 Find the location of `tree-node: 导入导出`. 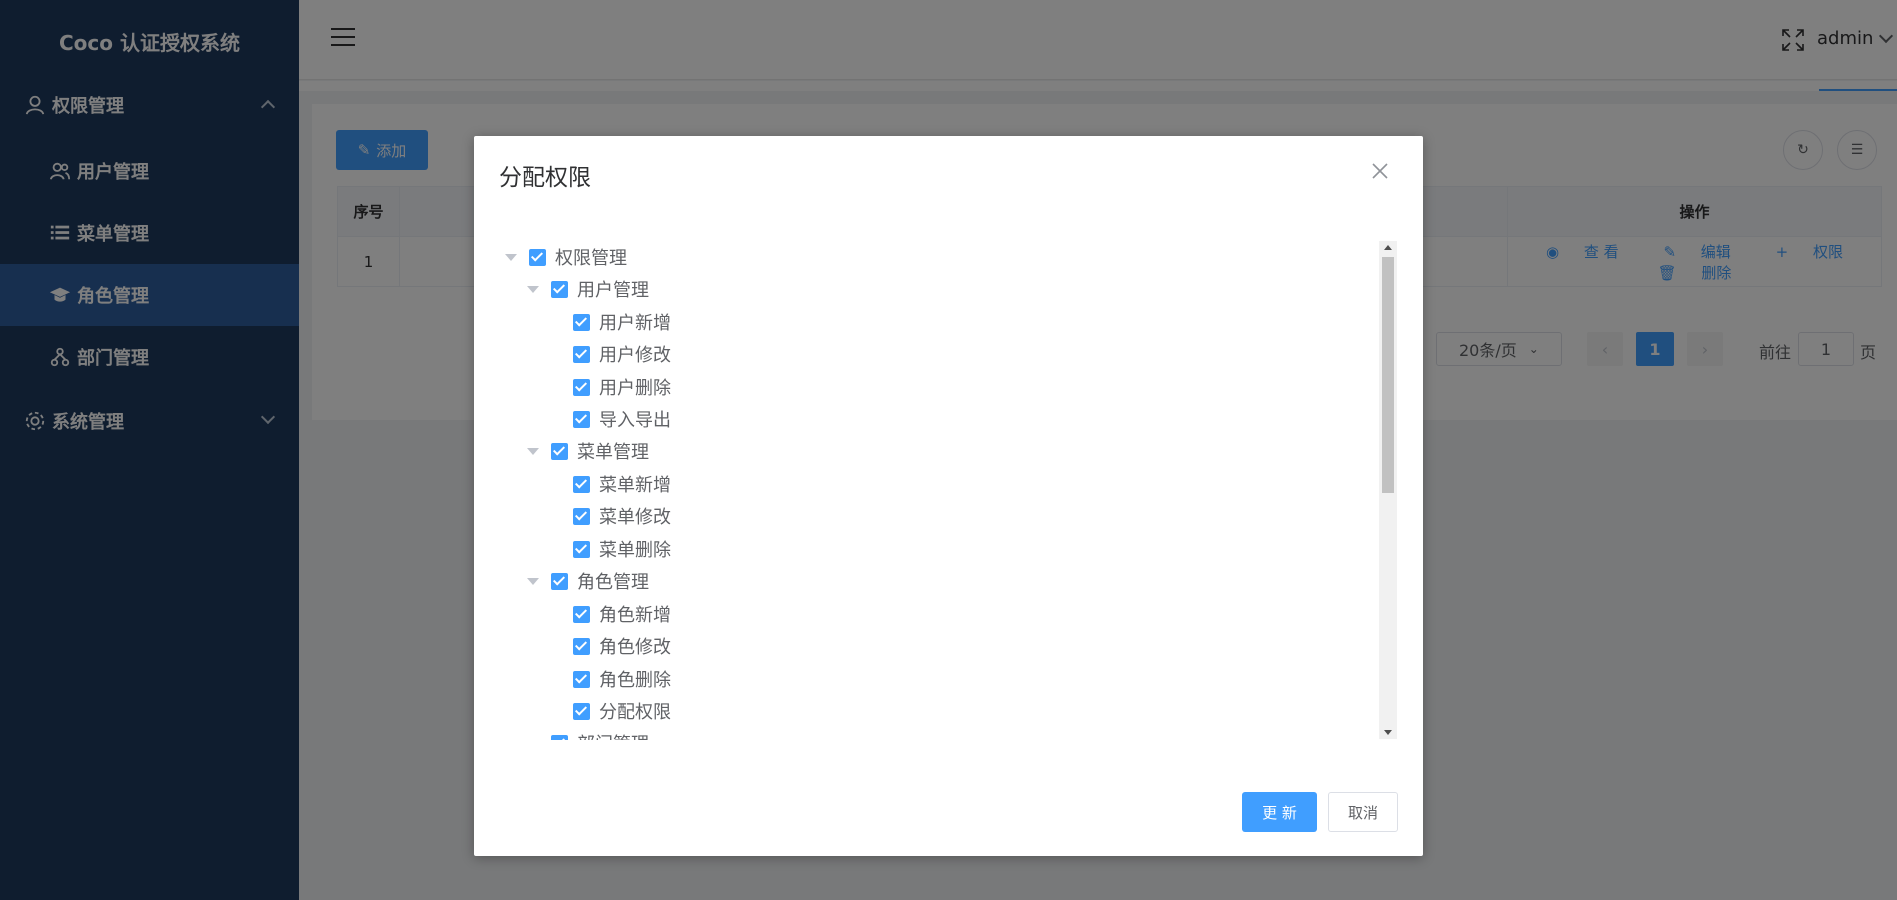

tree-node: 导入导出 is located at coordinates (622, 419).